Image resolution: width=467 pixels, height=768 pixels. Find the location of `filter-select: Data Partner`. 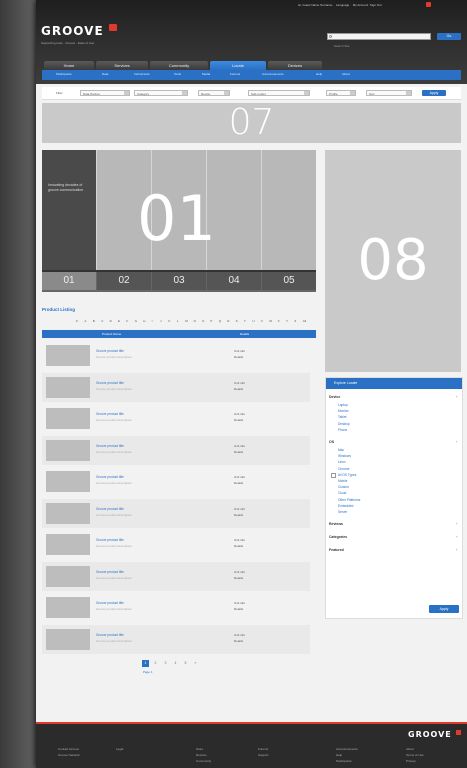

filter-select: Data Partner is located at coordinates (105, 93).